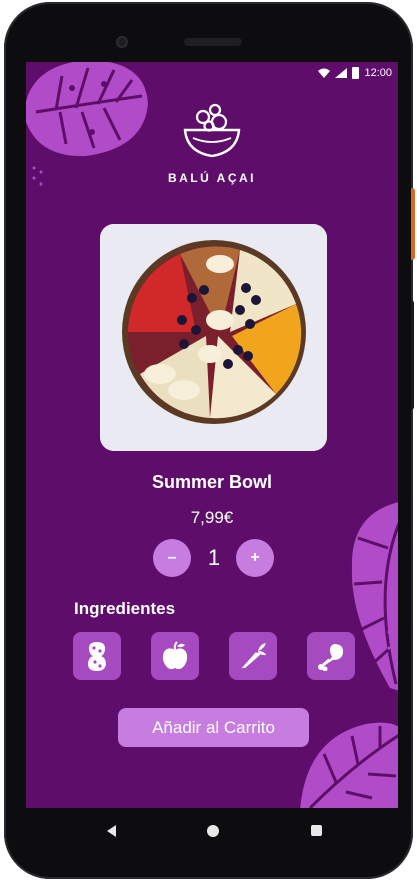 This screenshot has width=417, height=881. Describe the element at coordinates (378, 73) in the screenshot. I see `status-time: 12:00` at that location.